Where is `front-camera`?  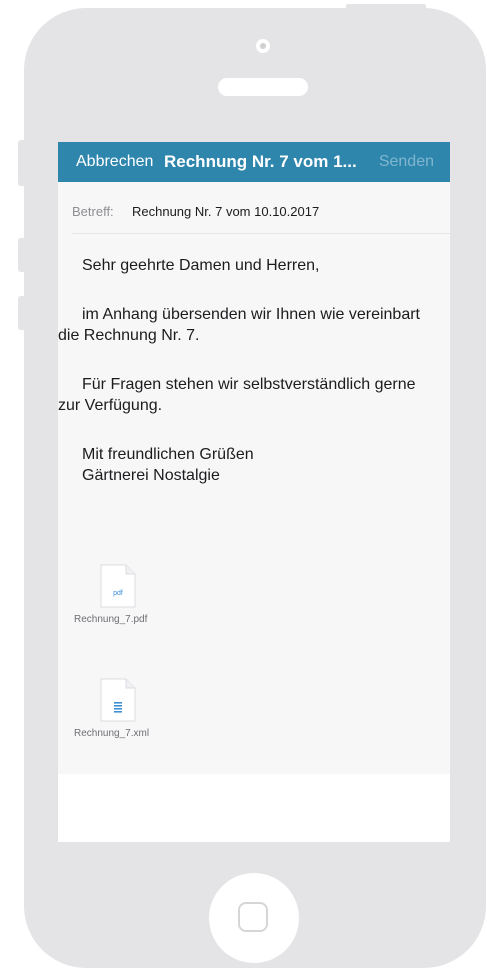
front-camera is located at coordinates (263, 46).